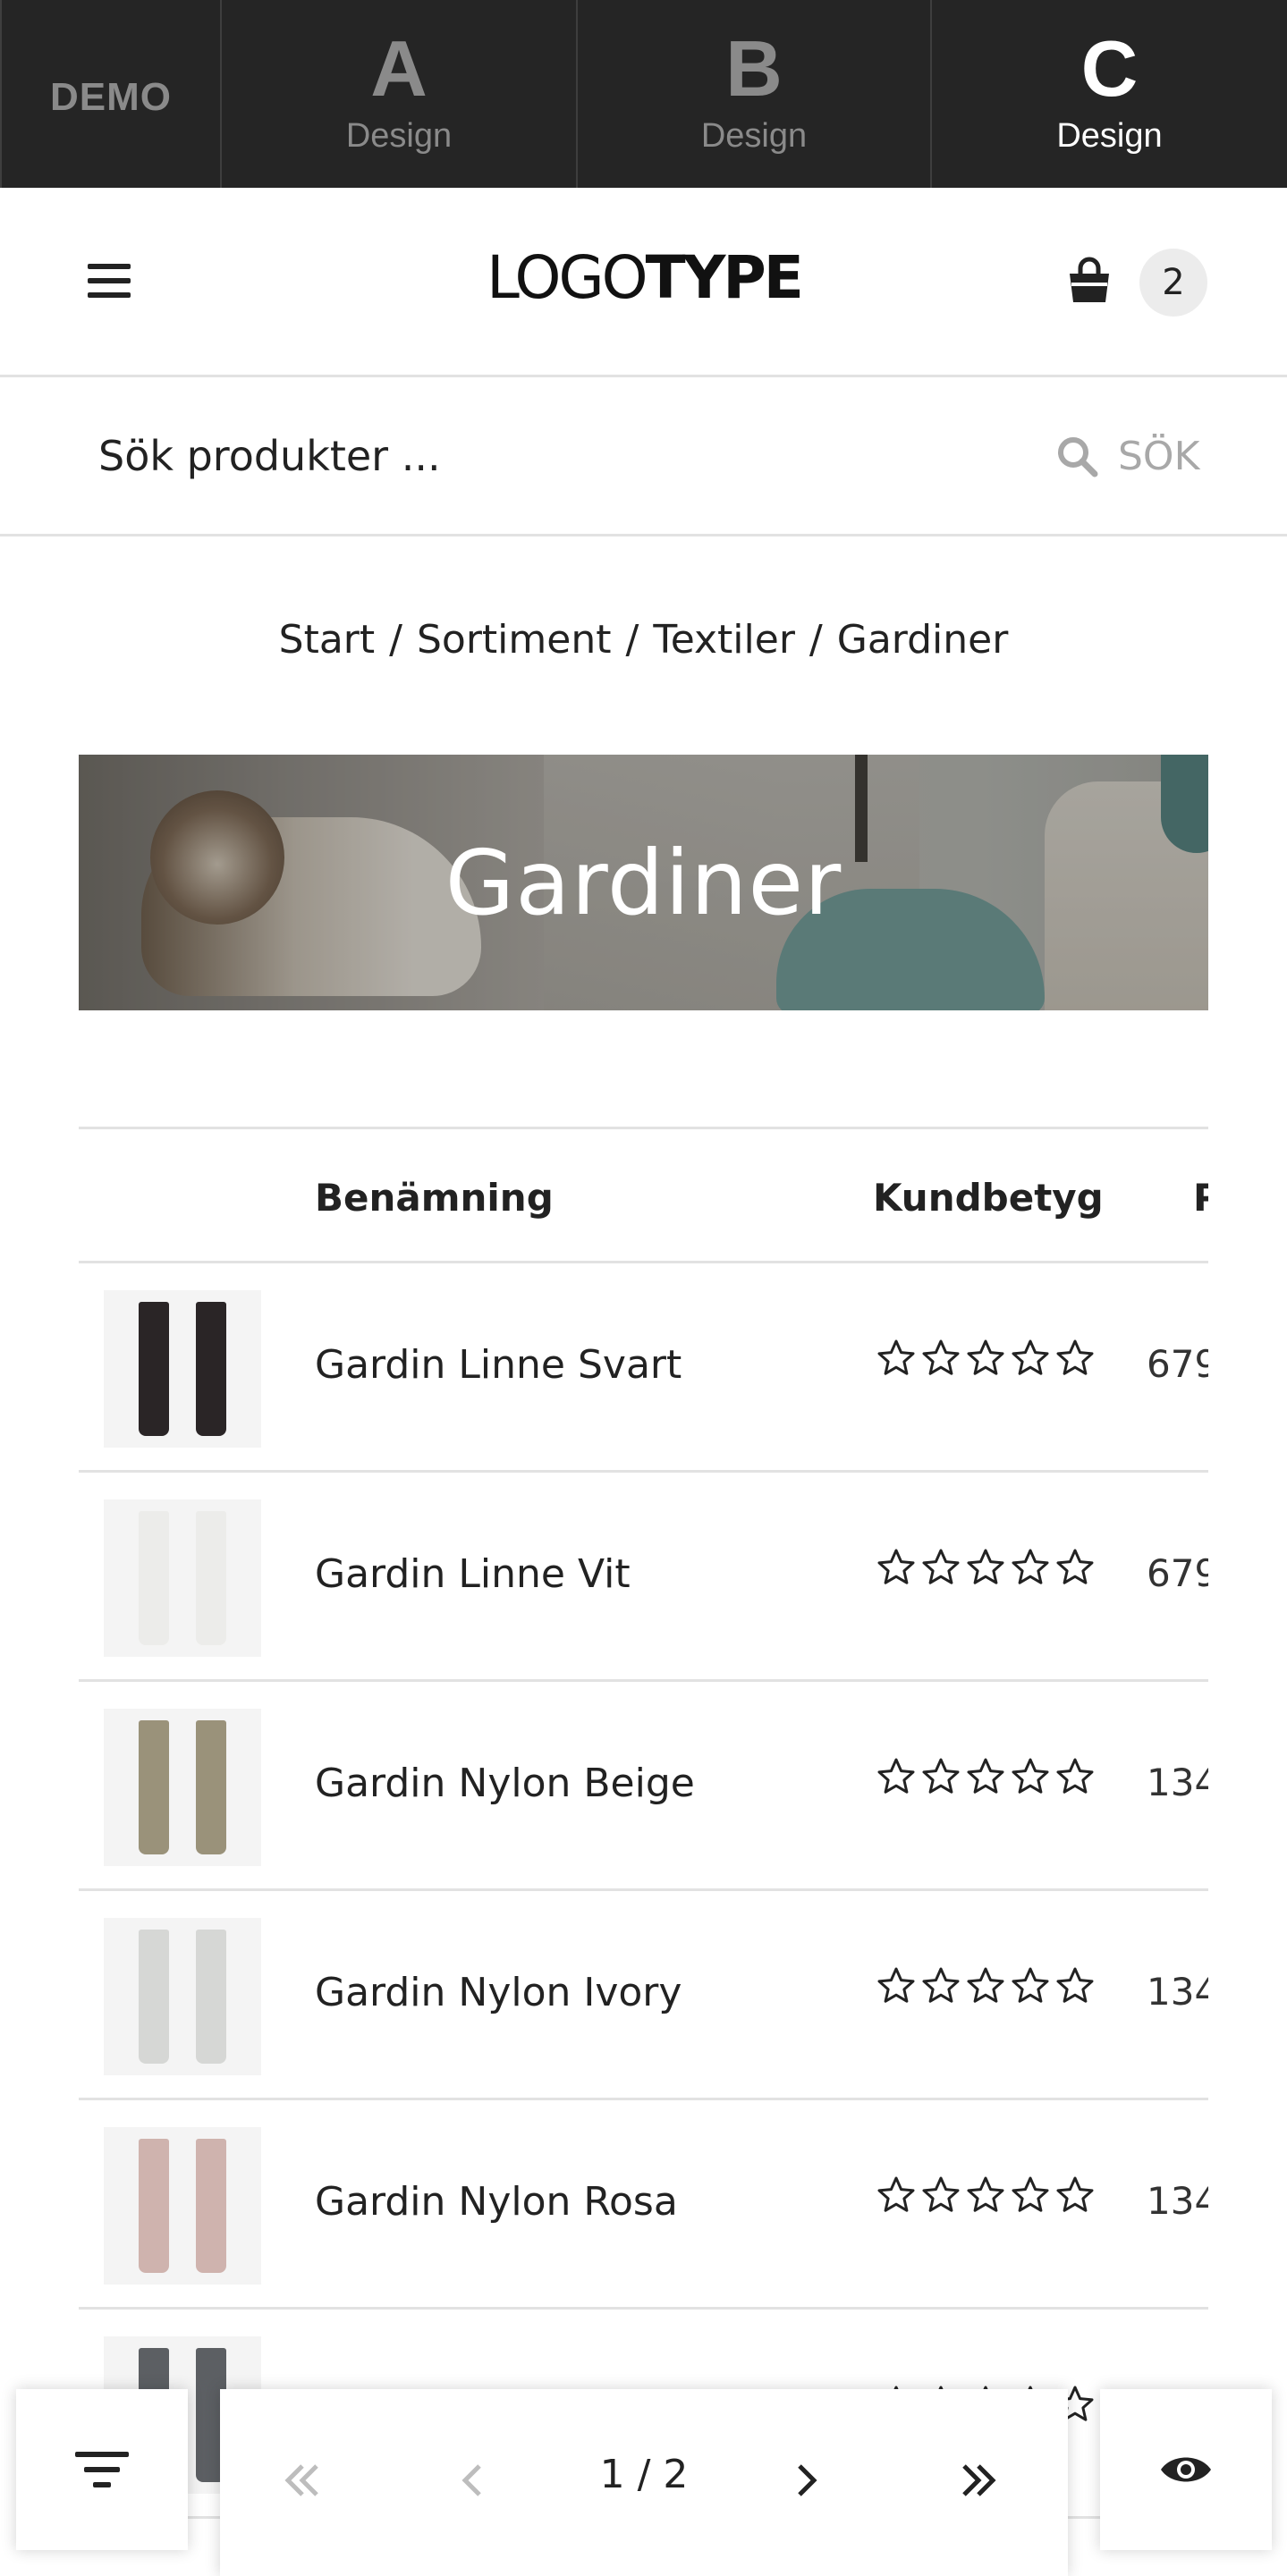 Image resolution: width=1287 pixels, height=2576 pixels. I want to click on design-b-tab: B Design, so click(755, 94).